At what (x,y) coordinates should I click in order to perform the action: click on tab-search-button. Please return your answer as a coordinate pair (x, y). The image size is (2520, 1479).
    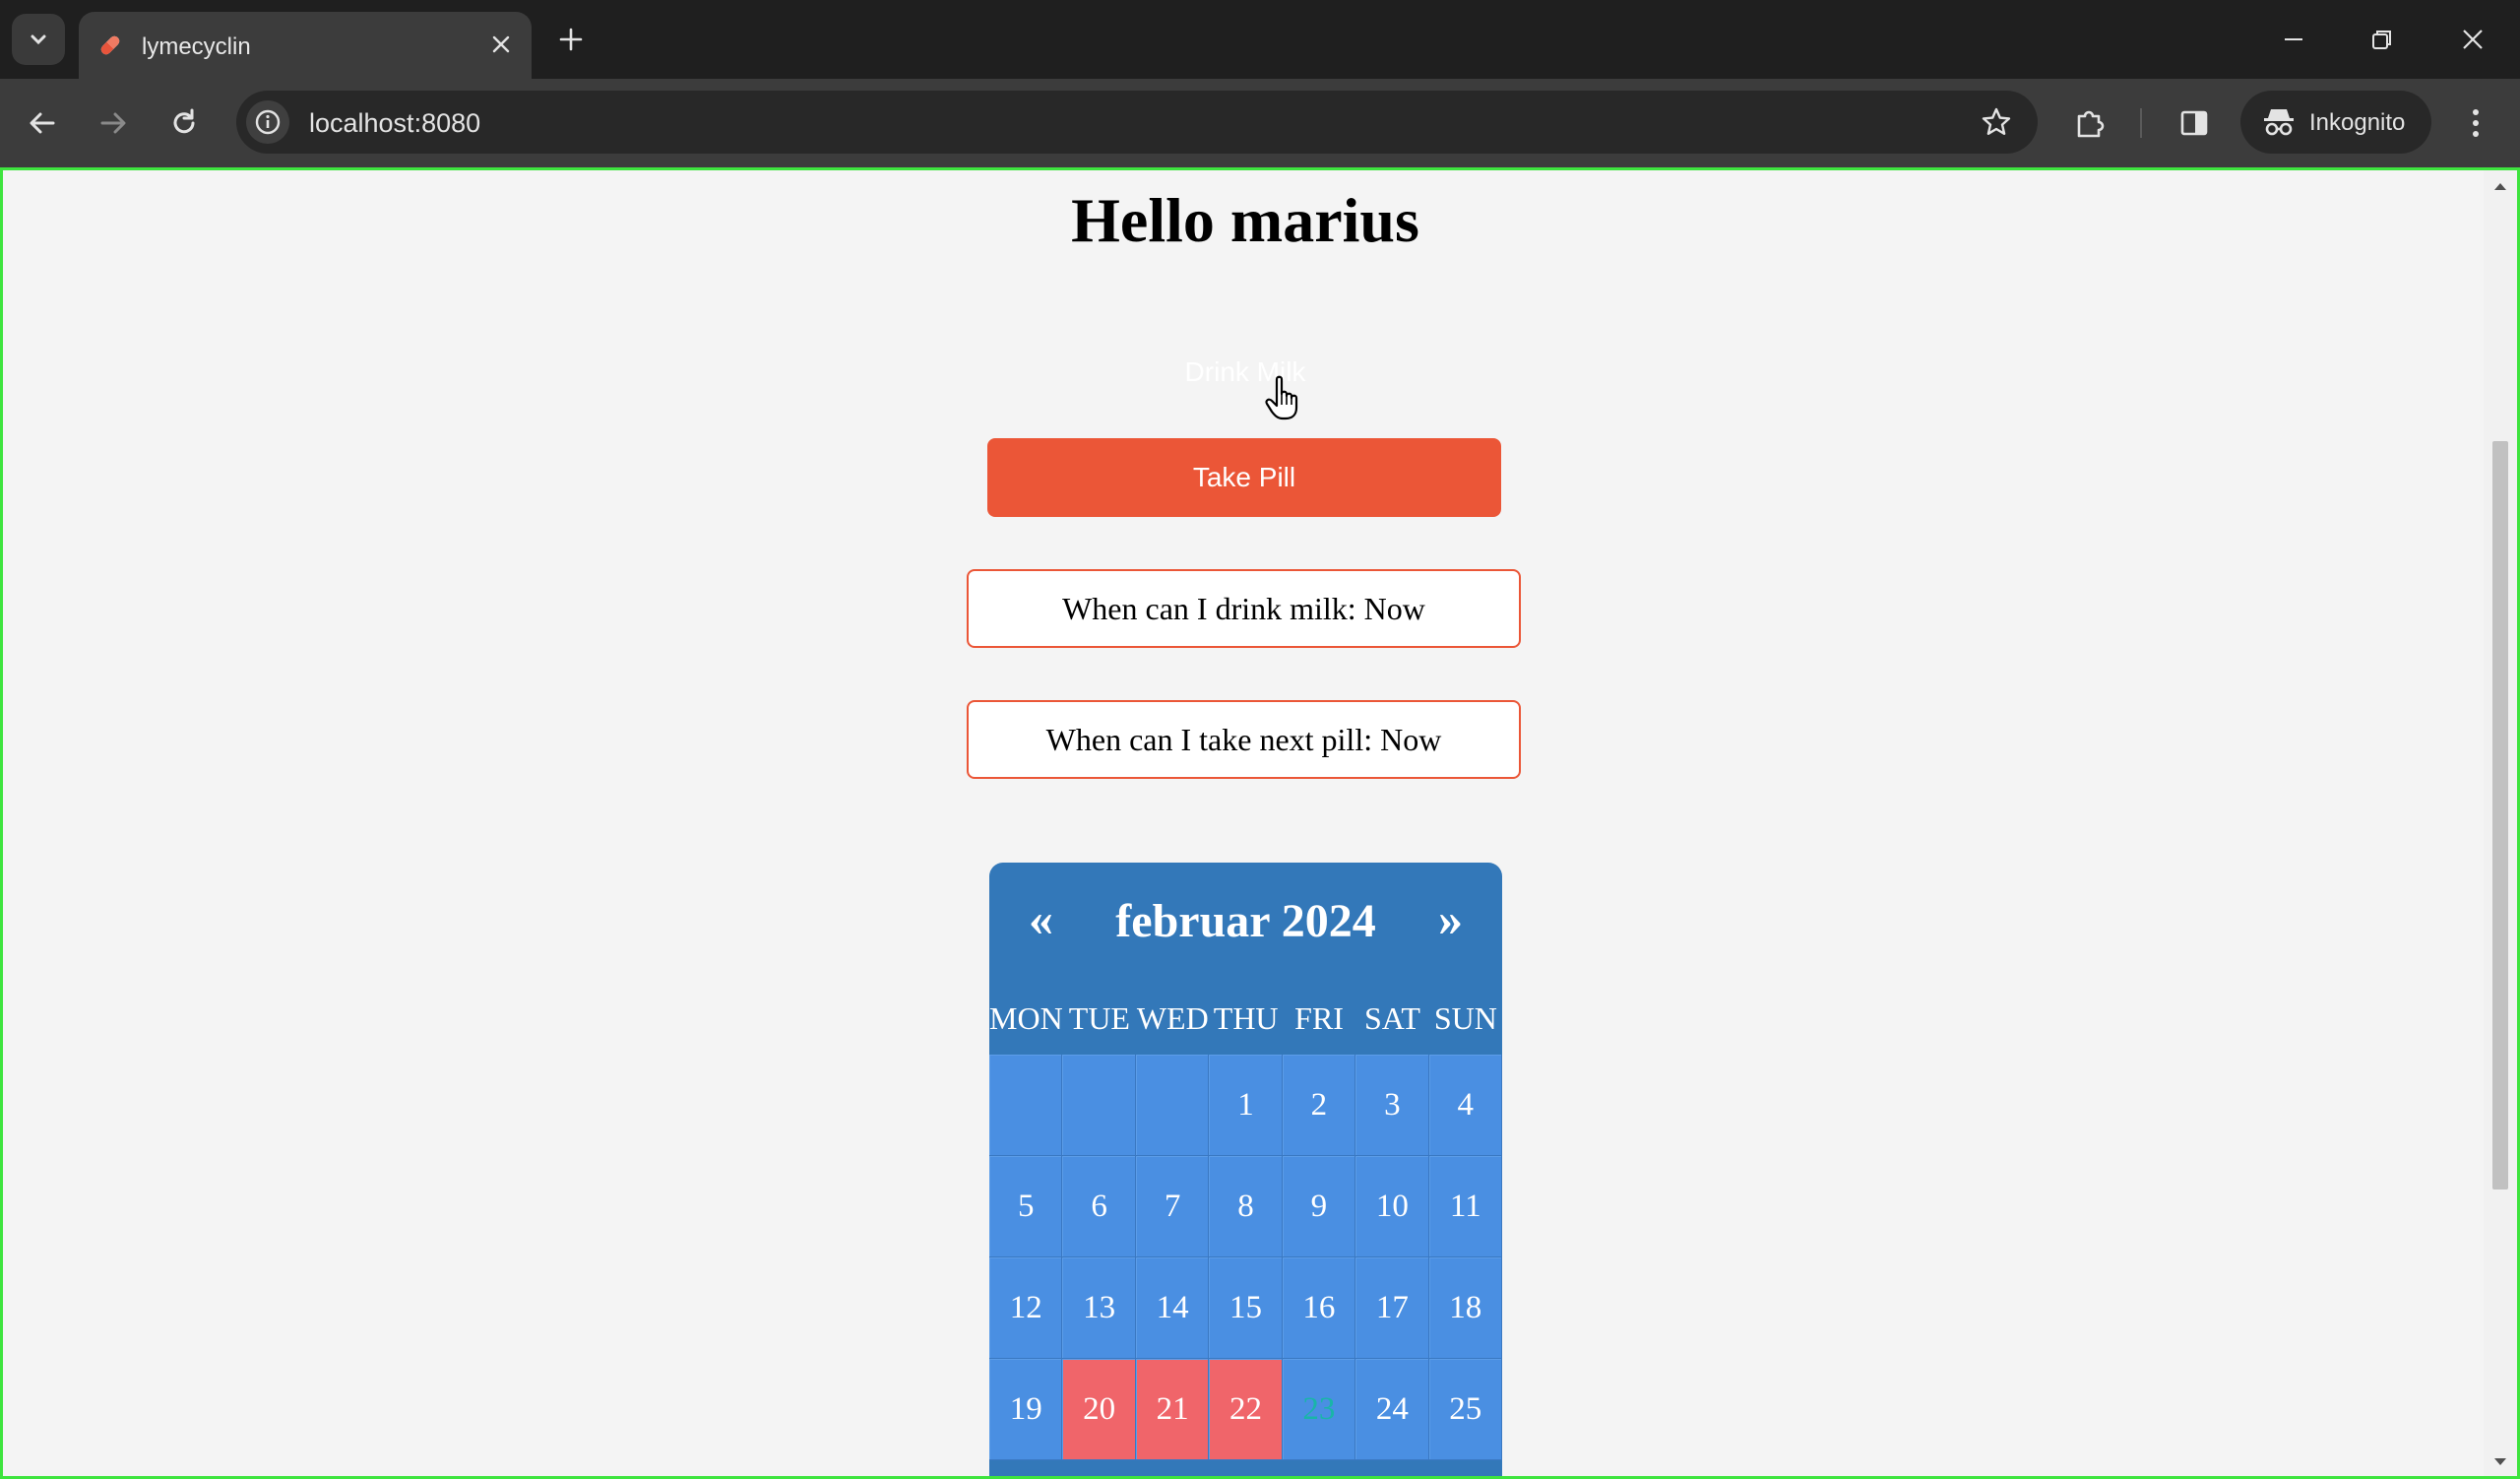
    Looking at the image, I should click on (38, 39).